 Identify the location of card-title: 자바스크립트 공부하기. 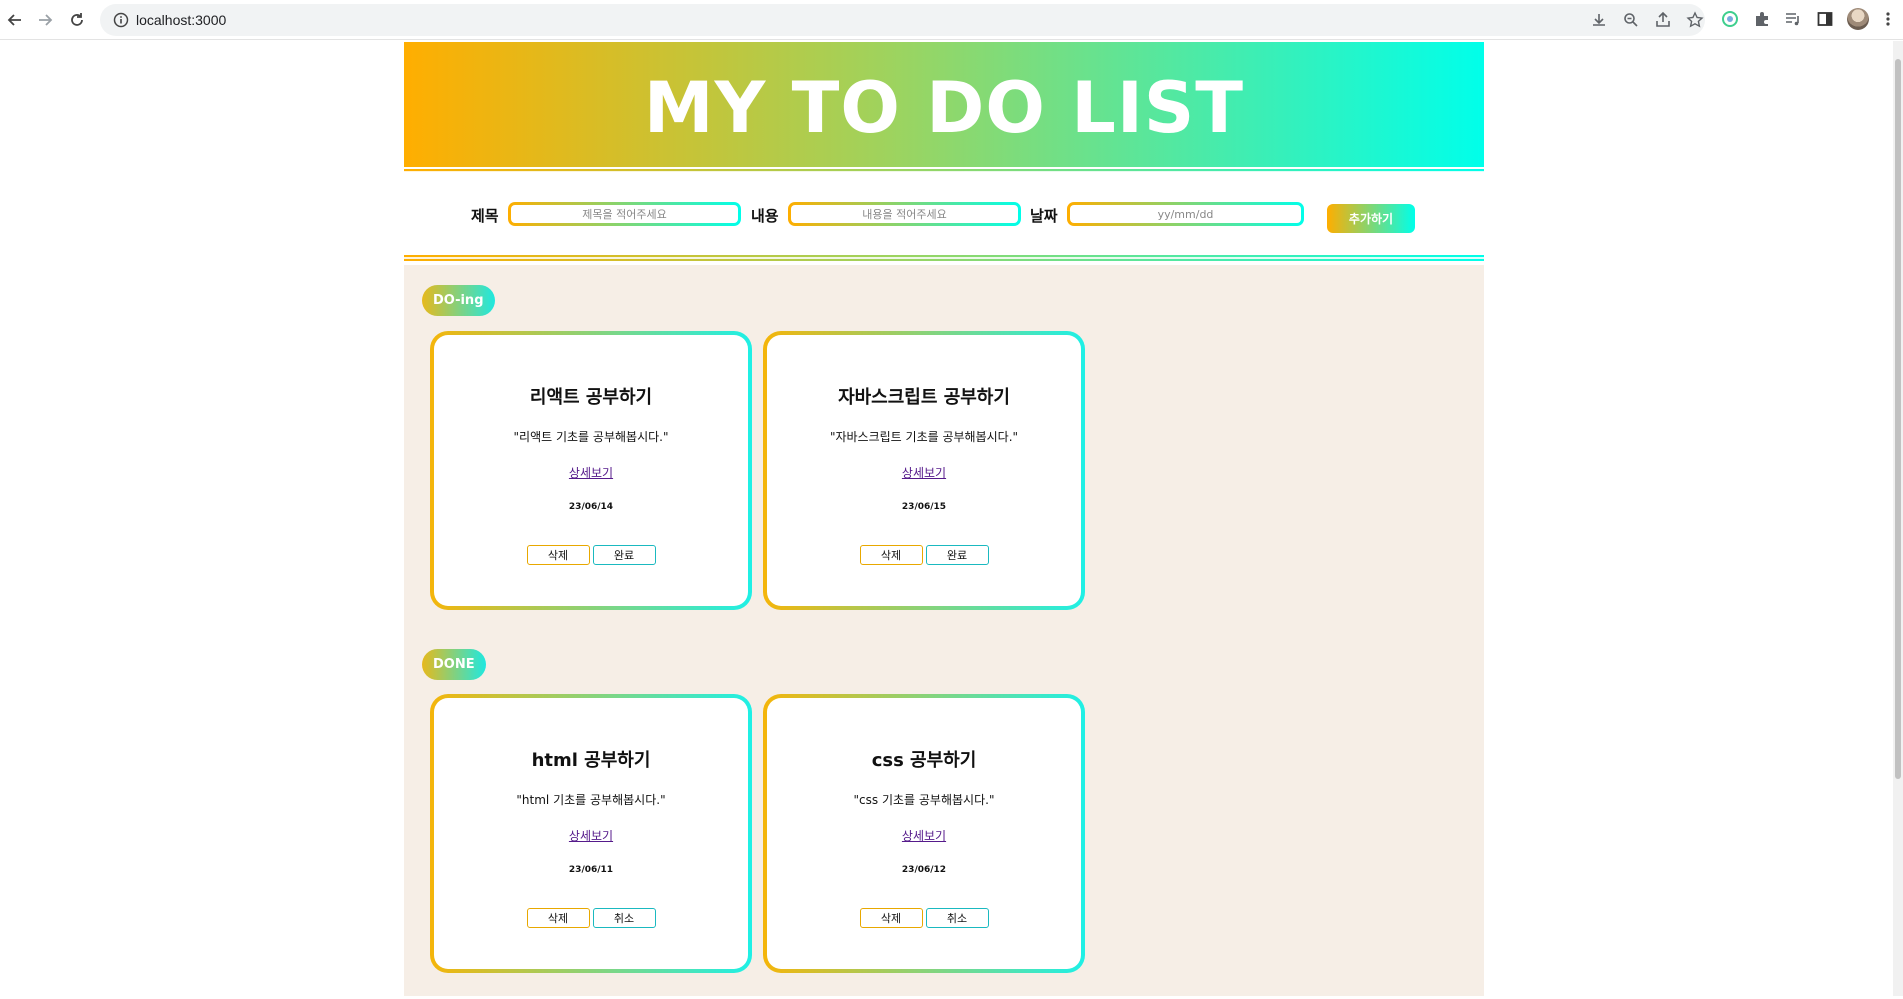
(924, 397).